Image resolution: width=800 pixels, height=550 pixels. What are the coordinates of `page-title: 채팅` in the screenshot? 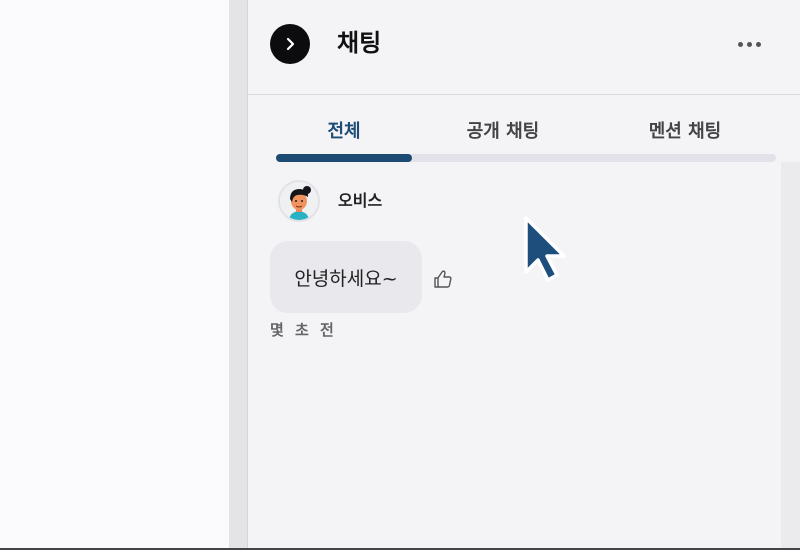 It's located at (359, 43).